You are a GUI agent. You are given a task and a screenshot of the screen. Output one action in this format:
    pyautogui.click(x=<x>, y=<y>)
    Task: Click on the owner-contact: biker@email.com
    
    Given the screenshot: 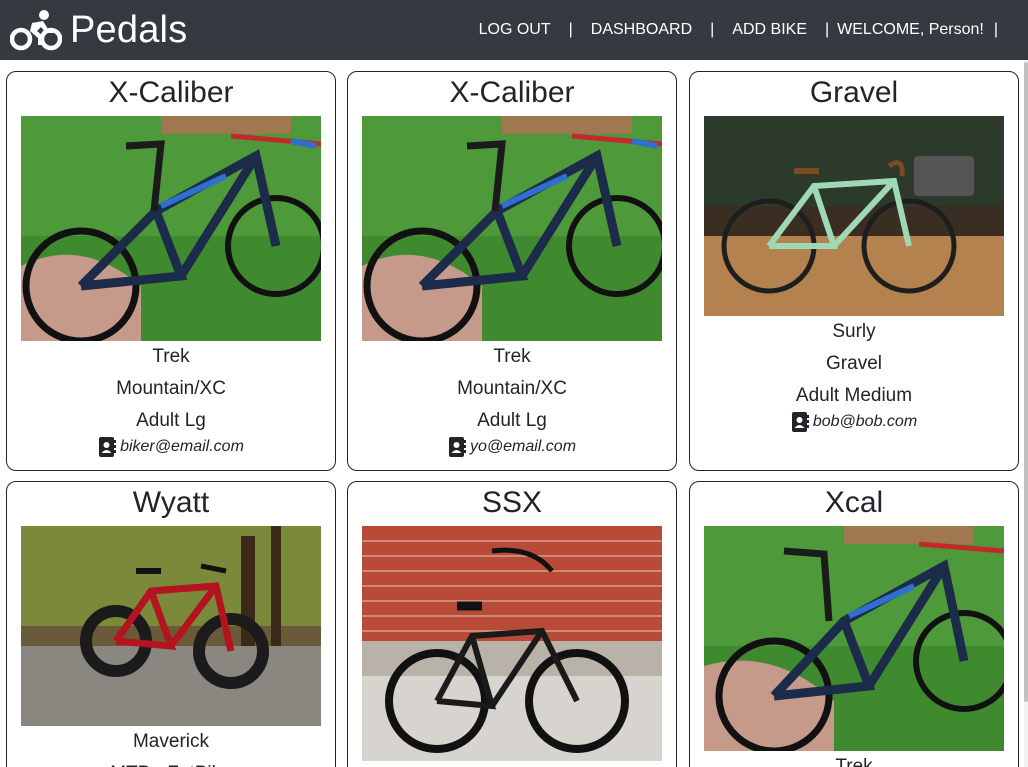 What is the action you would take?
    pyautogui.click(x=171, y=447)
    